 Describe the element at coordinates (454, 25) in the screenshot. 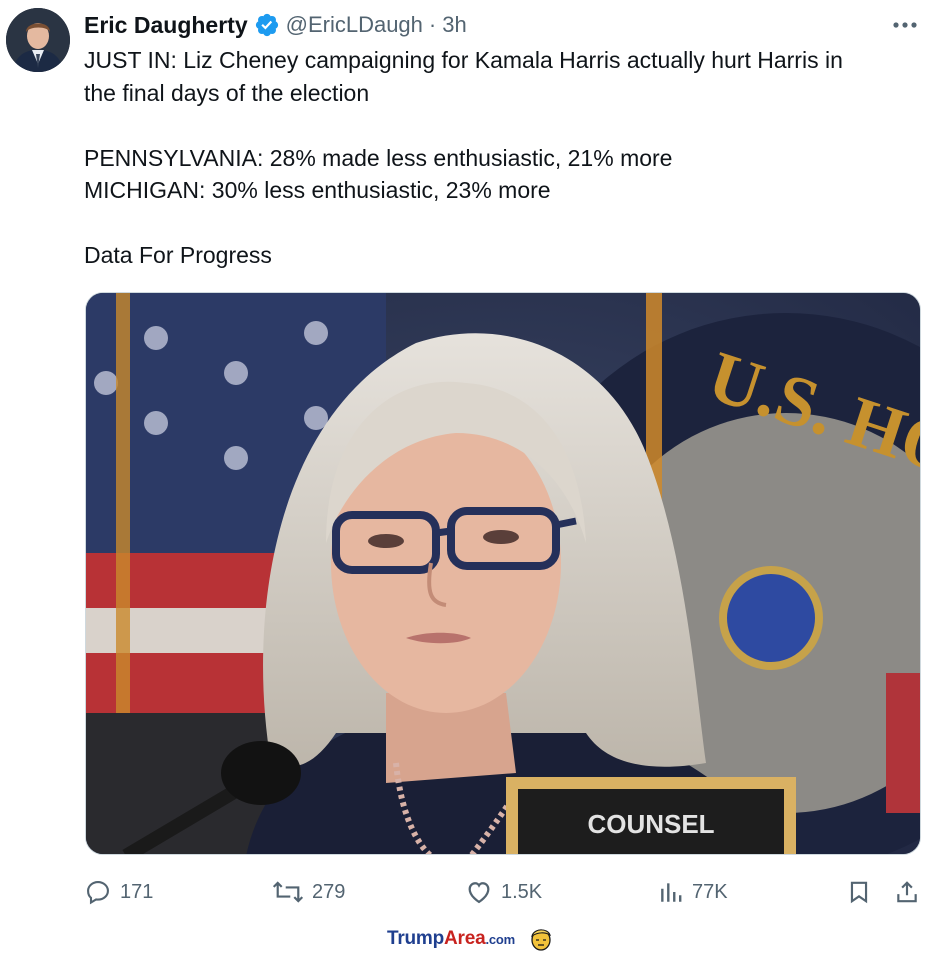

I see `tweet-time: 3h` at that location.